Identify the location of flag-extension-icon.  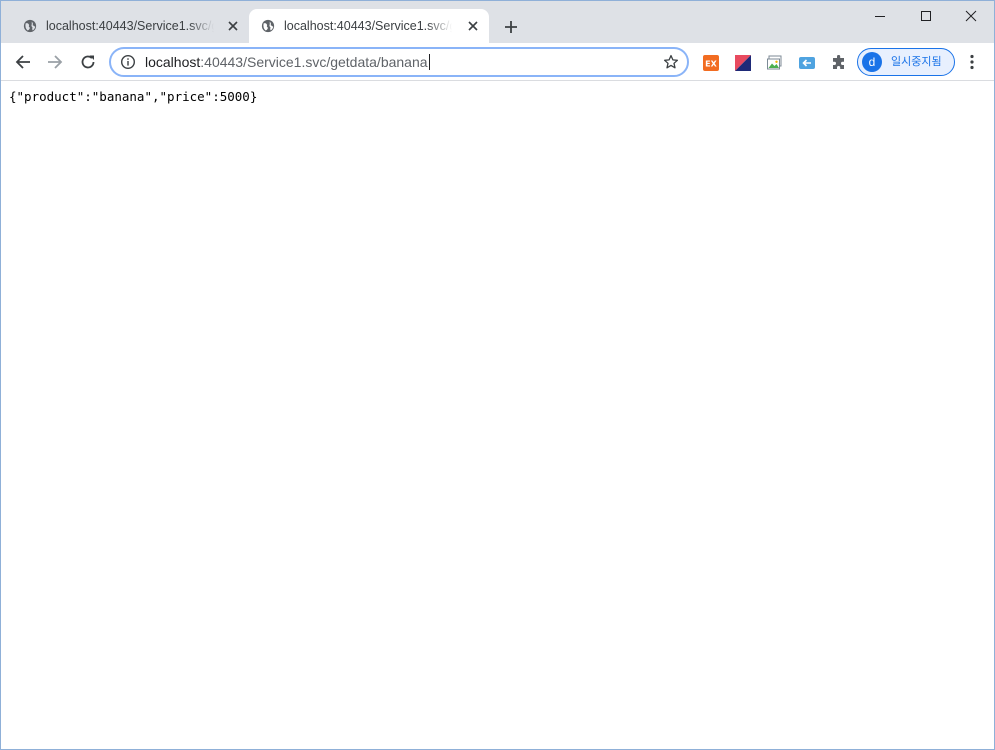
(743, 63).